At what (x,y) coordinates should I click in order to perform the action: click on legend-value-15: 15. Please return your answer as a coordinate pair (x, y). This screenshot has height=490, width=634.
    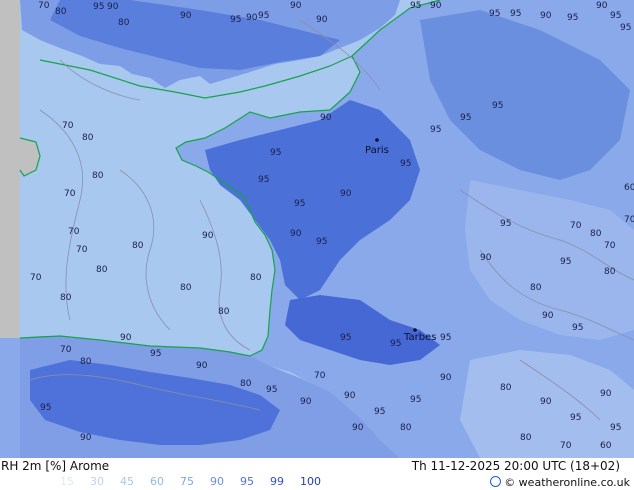
    Looking at the image, I should click on (67, 481).